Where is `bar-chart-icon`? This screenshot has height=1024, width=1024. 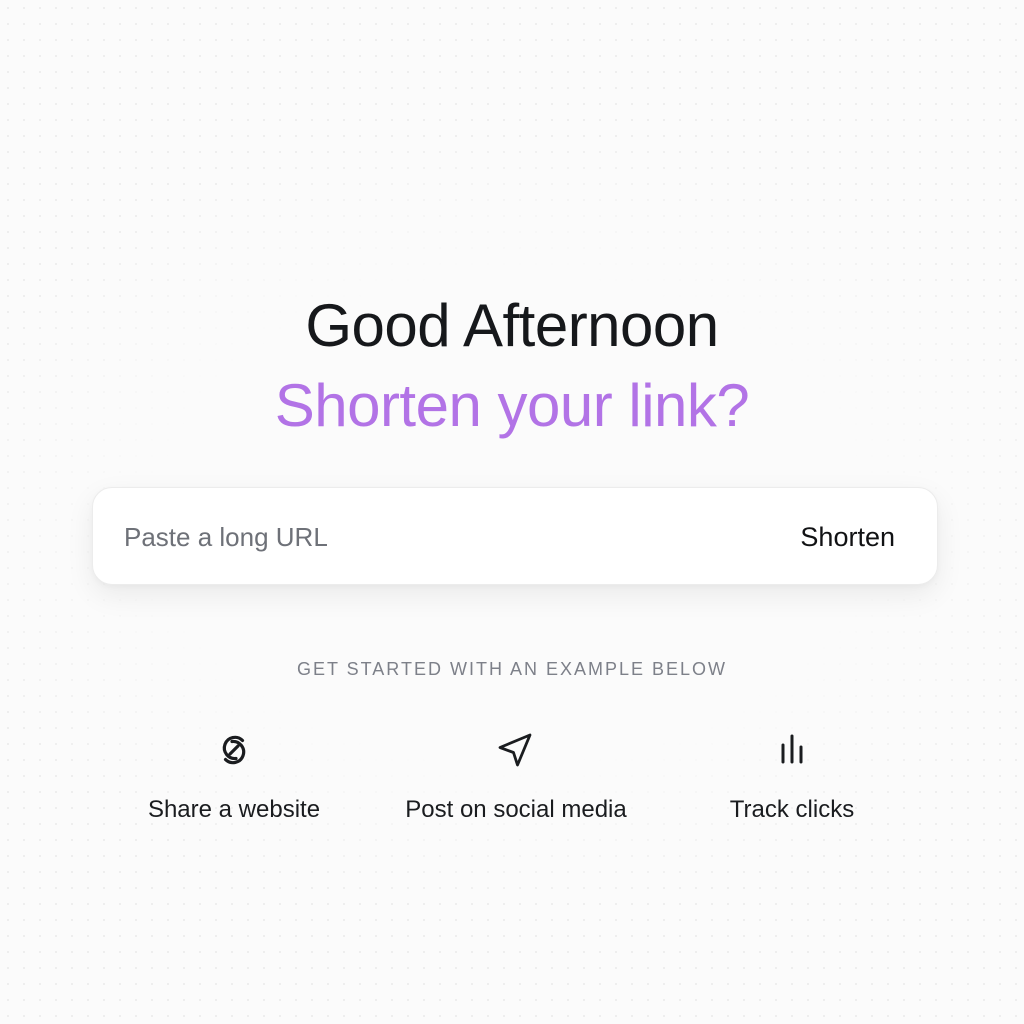 bar-chart-icon is located at coordinates (792, 750).